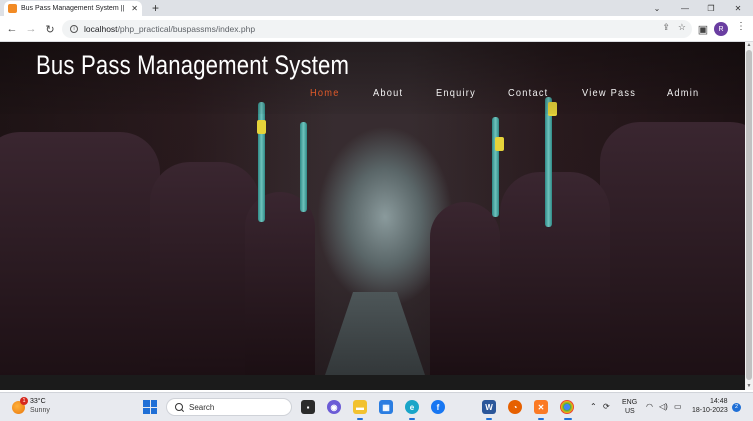 The width and height of the screenshot is (753, 421). What do you see at coordinates (38, 401) in the screenshot?
I see `weather-temperature: 33°C` at bounding box center [38, 401].